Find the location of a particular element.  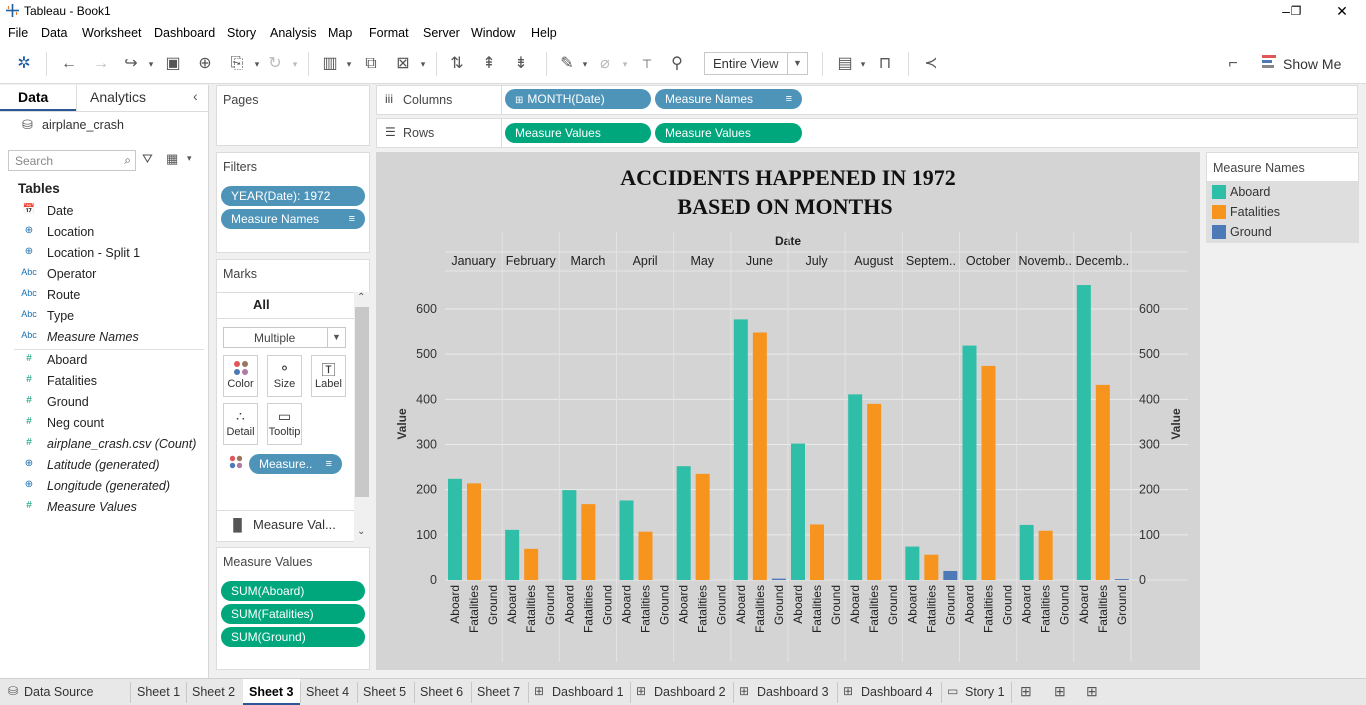

format-painter-icon: ⌐ is located at coordinates (1233, 64).